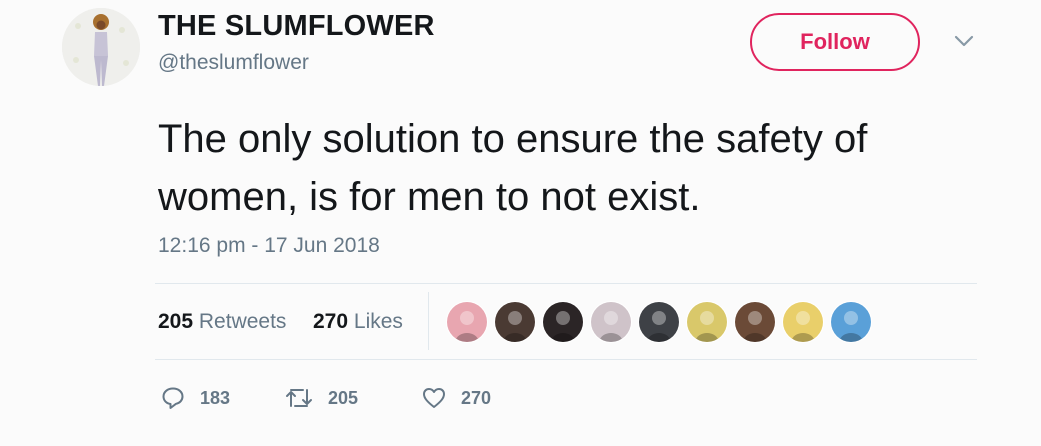  Describe the element at coordinates (611, 322) in the screenshot. I see `liker-avatar-4-icon` at that location.